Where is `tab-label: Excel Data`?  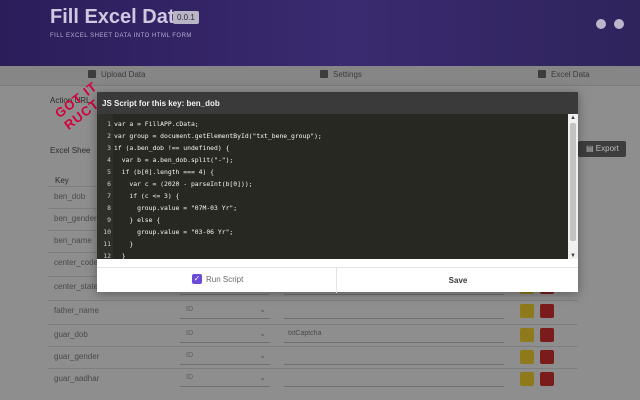 tab-label: Excel Data is located at coordinates (570, 74).